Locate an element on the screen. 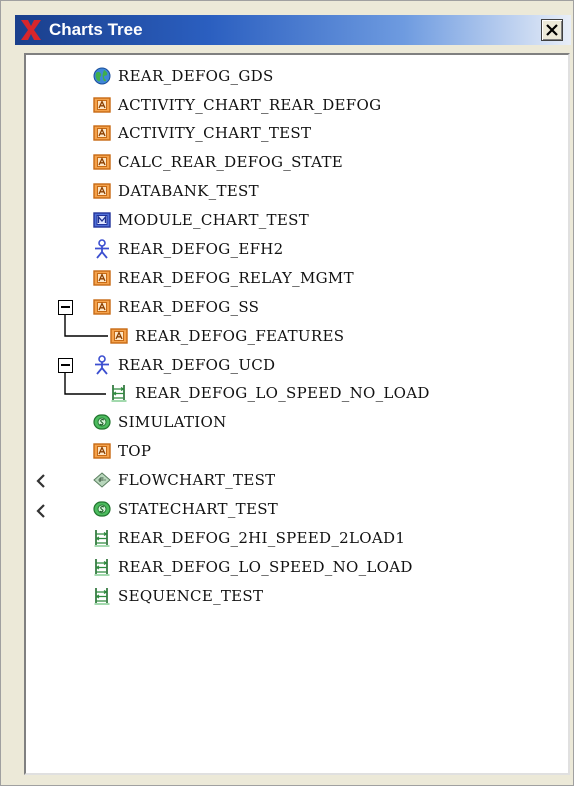 The image size is (574, 786). tree-item: TOP is located at coordinates (121, 451).